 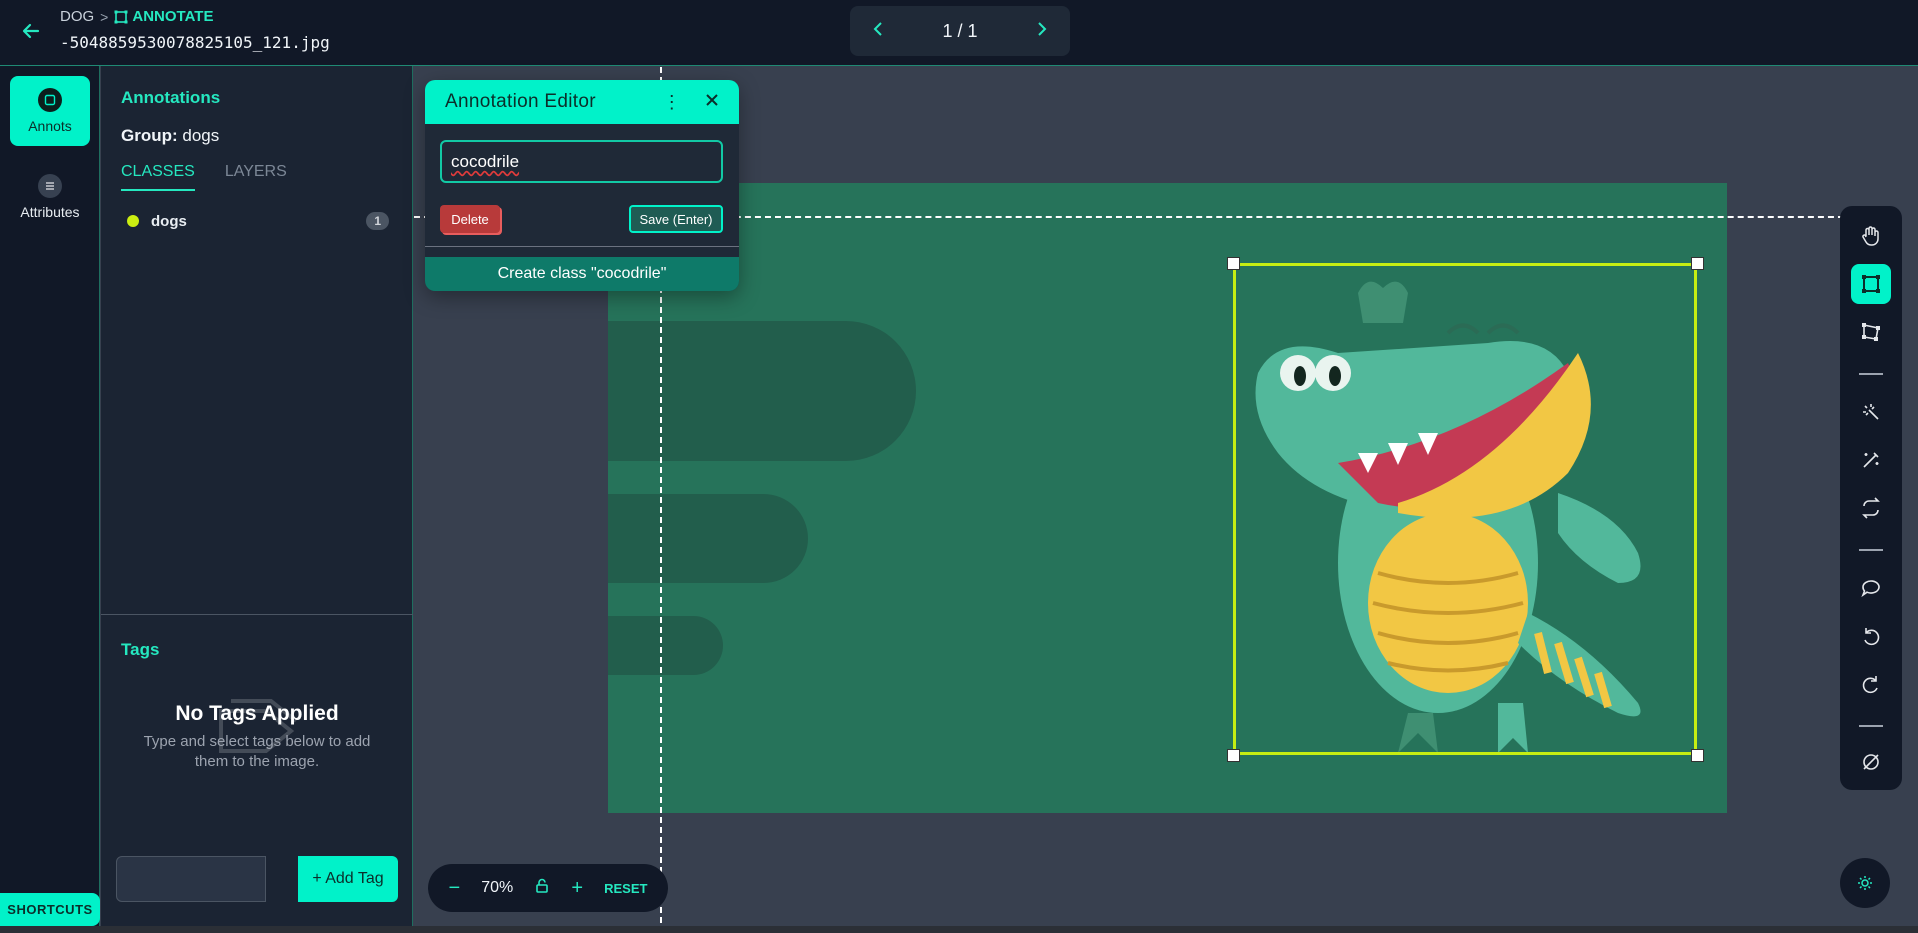 I want to click on editor-header: Annotation Editor ⋮, so click(x=582, y=102).